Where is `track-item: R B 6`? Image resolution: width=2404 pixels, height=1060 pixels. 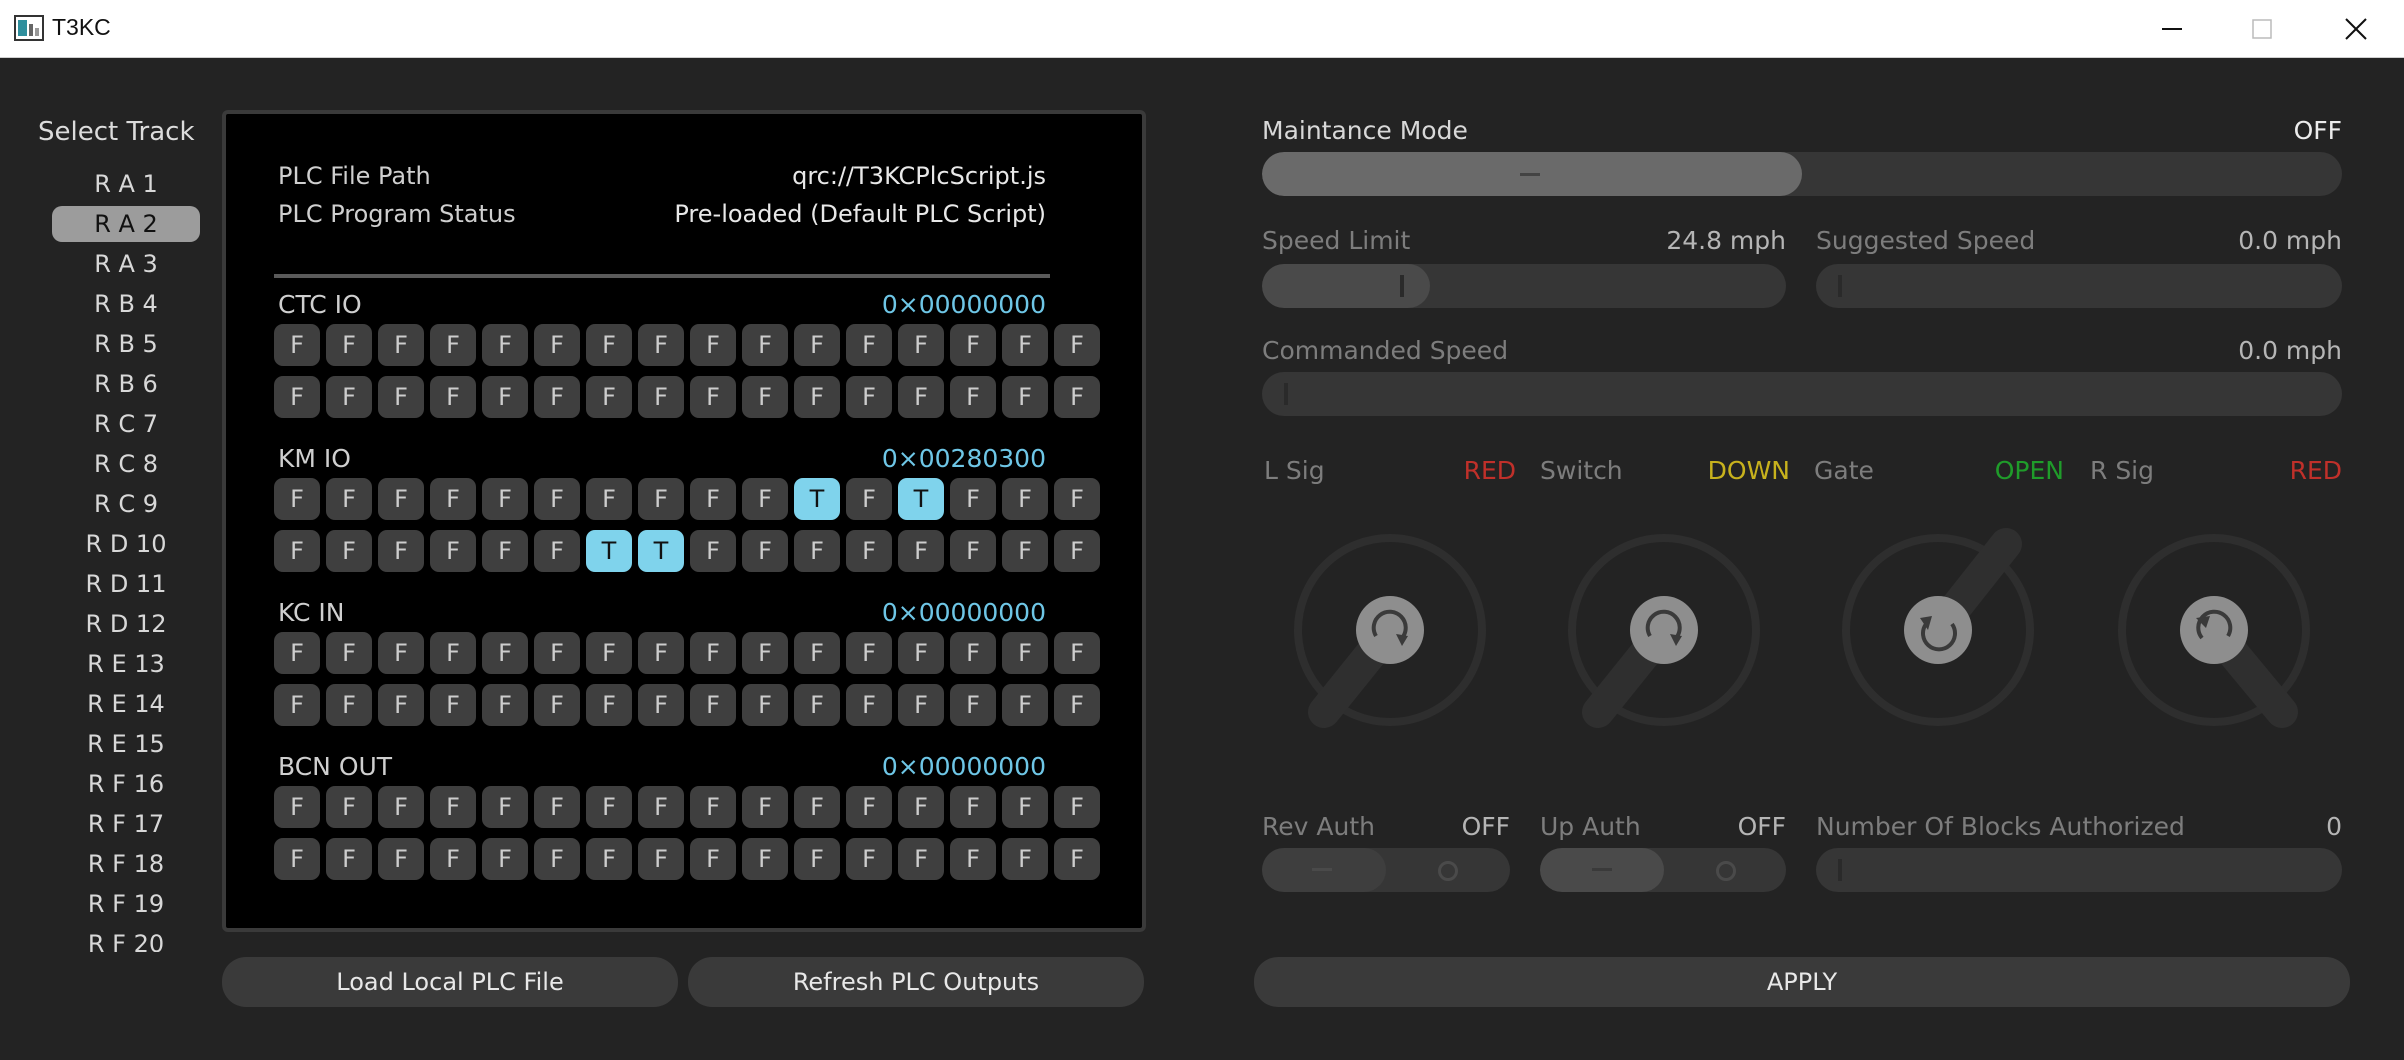
track-item: R B 6 is located at coordinates (126, 384).